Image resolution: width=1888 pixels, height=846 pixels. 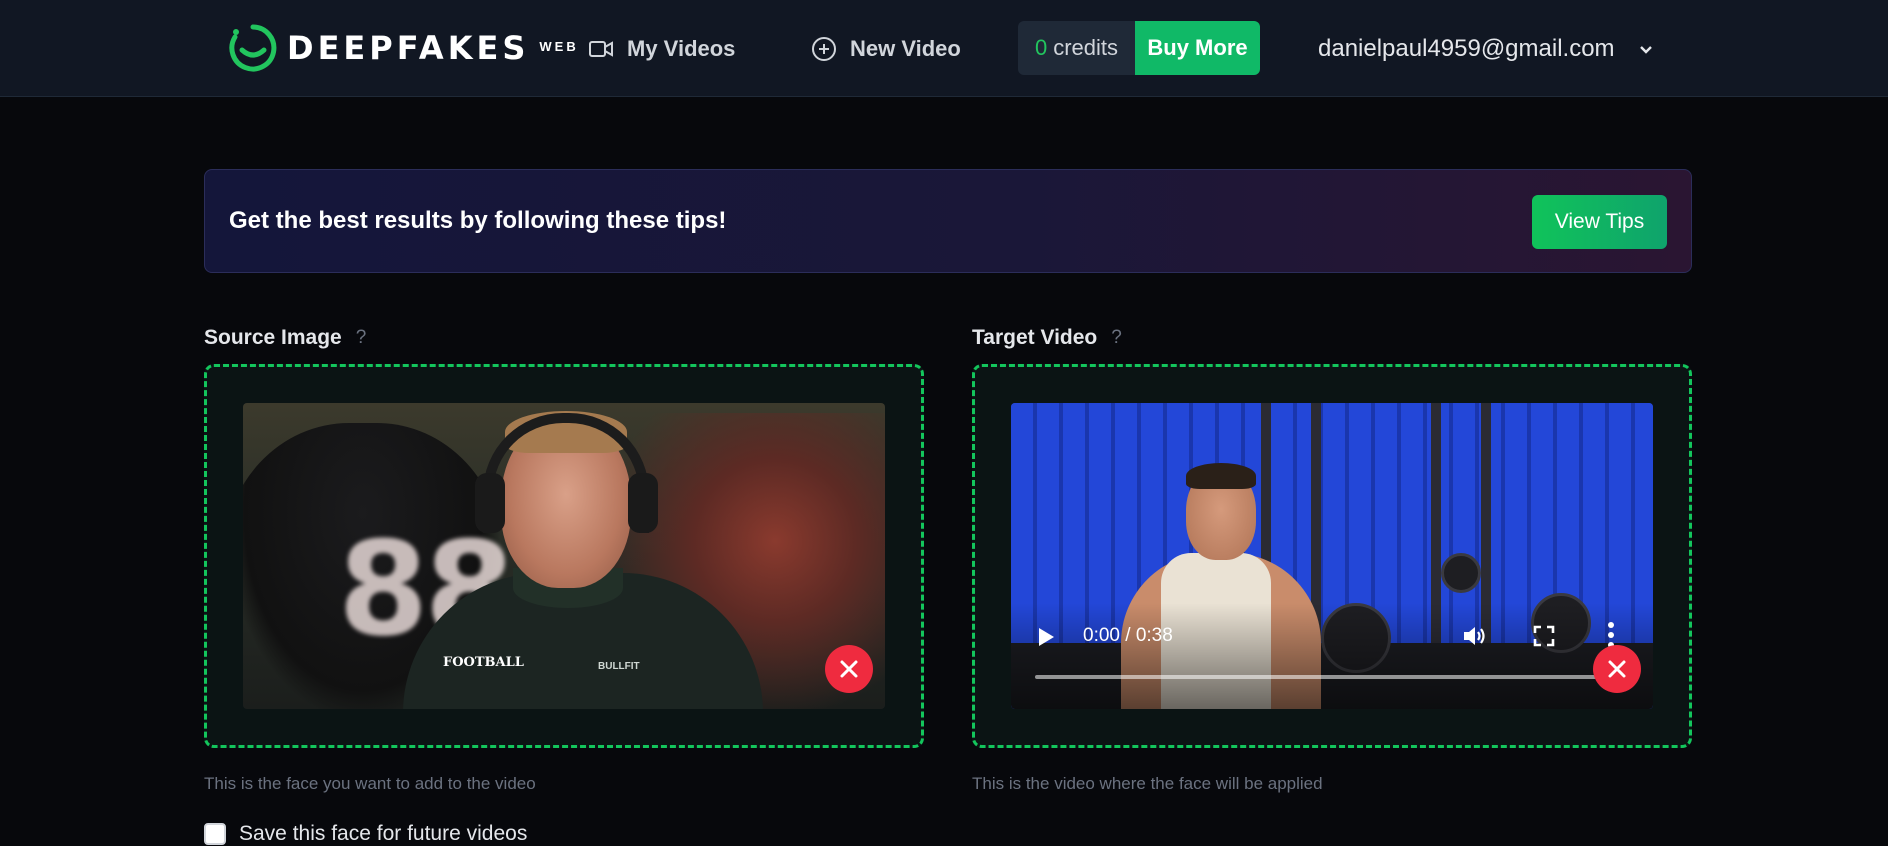 What do you see at coordinates (490, 503) in the screenshot?
I see `headset-ear-left` at bounding box center [490, 503].